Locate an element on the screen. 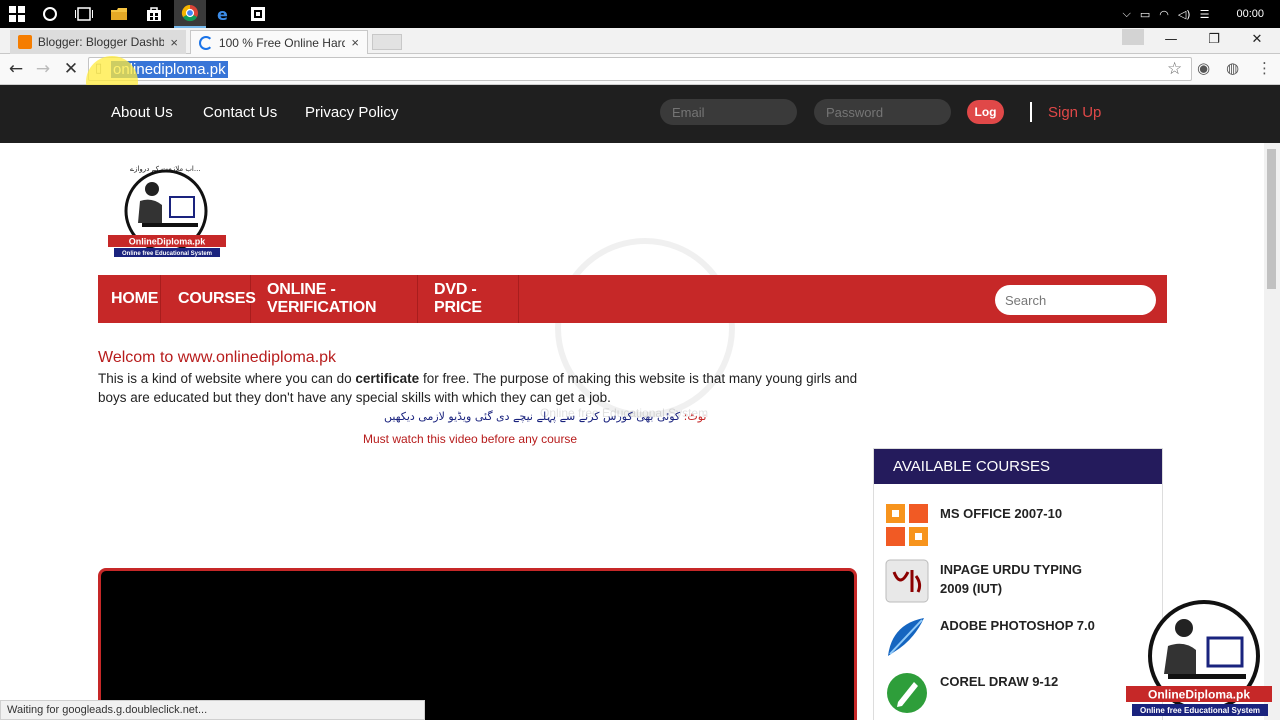  logo-brand: OnlineDiploma.pk is located at coordinates (168, 242).